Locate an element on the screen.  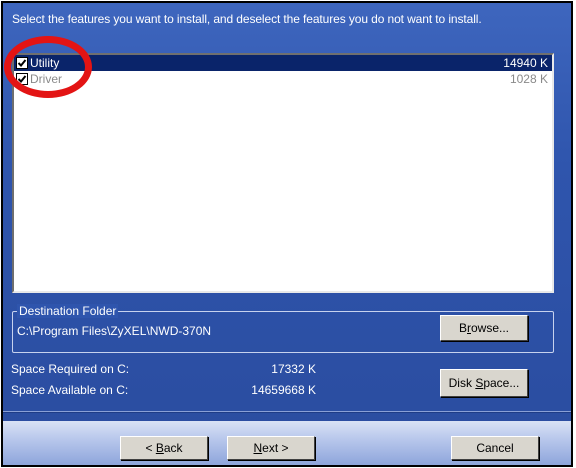
next-accel: N is located at coordinates (258, 448).